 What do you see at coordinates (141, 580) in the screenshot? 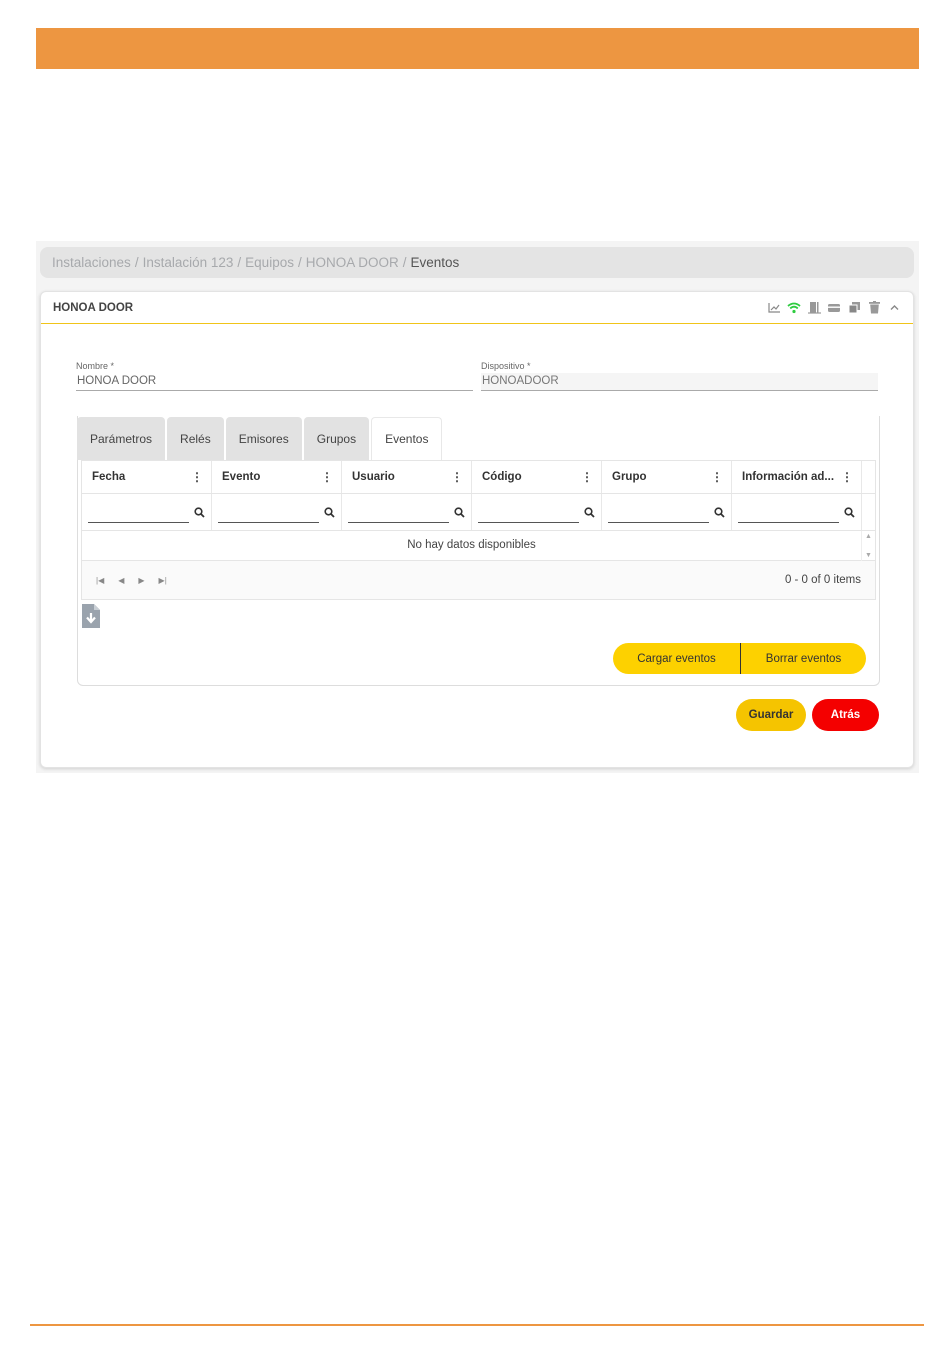
I see `next-page-icon: ▶` at bounding box center [141, 580].